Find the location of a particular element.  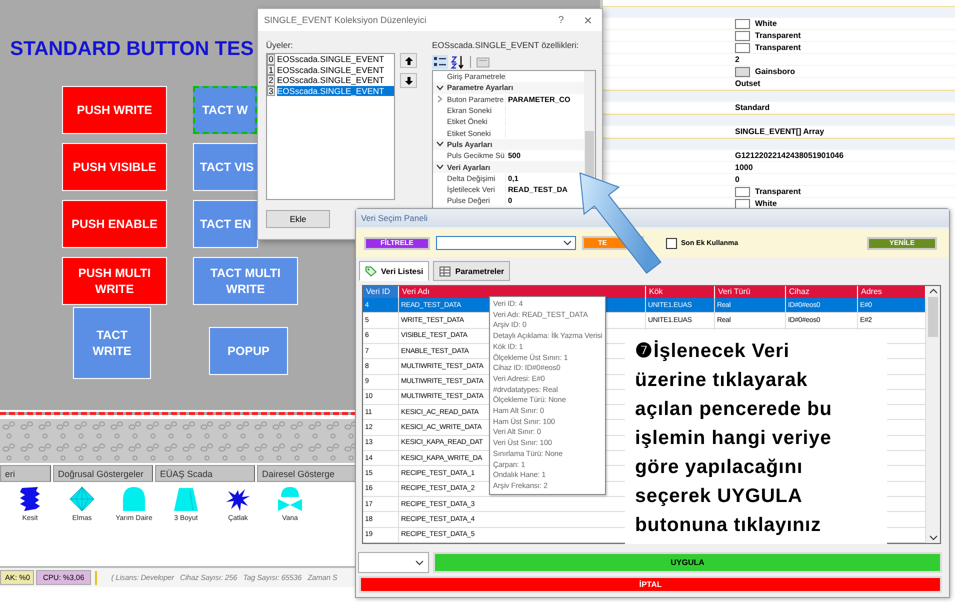

canvas-button: TACT WRITE is located at coordinates (112, 343).